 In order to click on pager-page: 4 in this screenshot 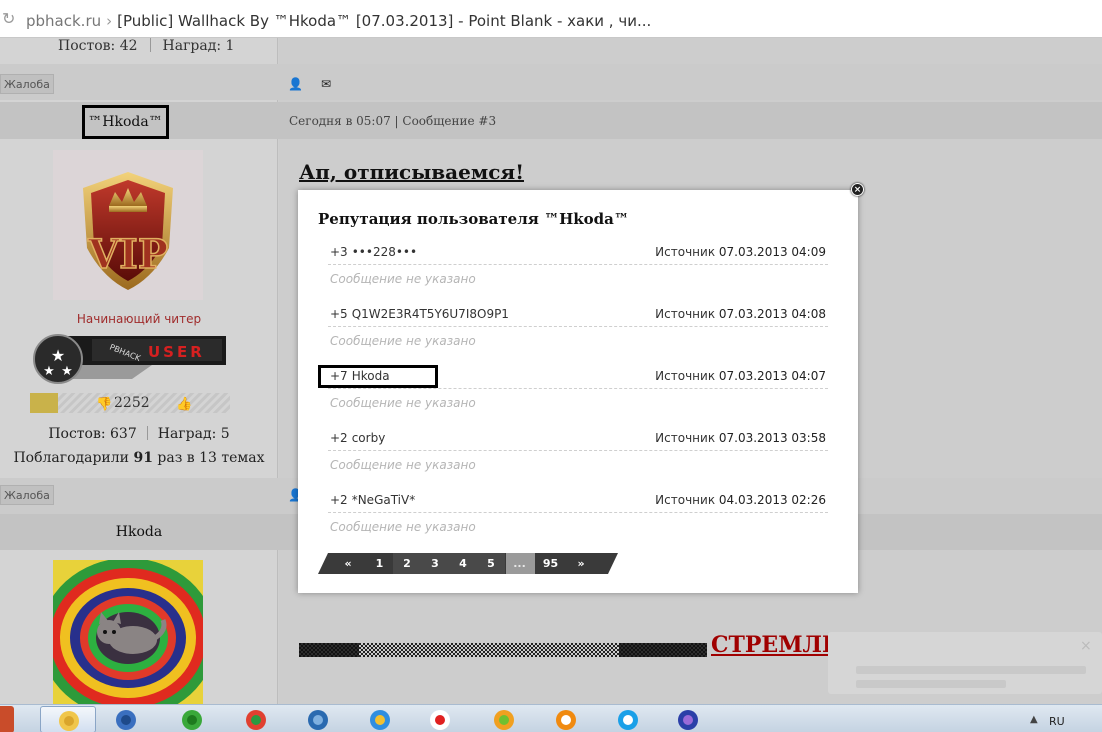, I will do `click(463, 563)`.